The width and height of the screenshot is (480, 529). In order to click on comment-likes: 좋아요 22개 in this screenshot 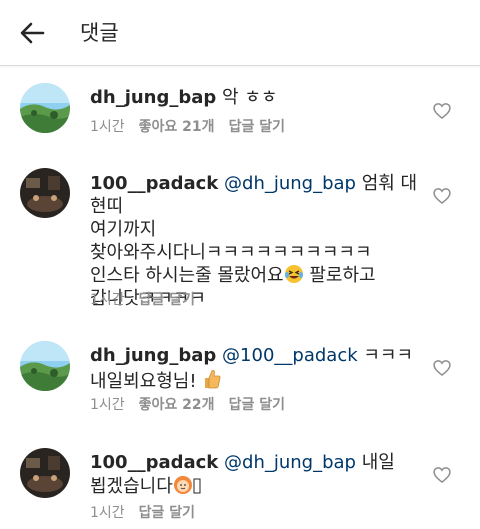, I will do `click(177, 405)`.